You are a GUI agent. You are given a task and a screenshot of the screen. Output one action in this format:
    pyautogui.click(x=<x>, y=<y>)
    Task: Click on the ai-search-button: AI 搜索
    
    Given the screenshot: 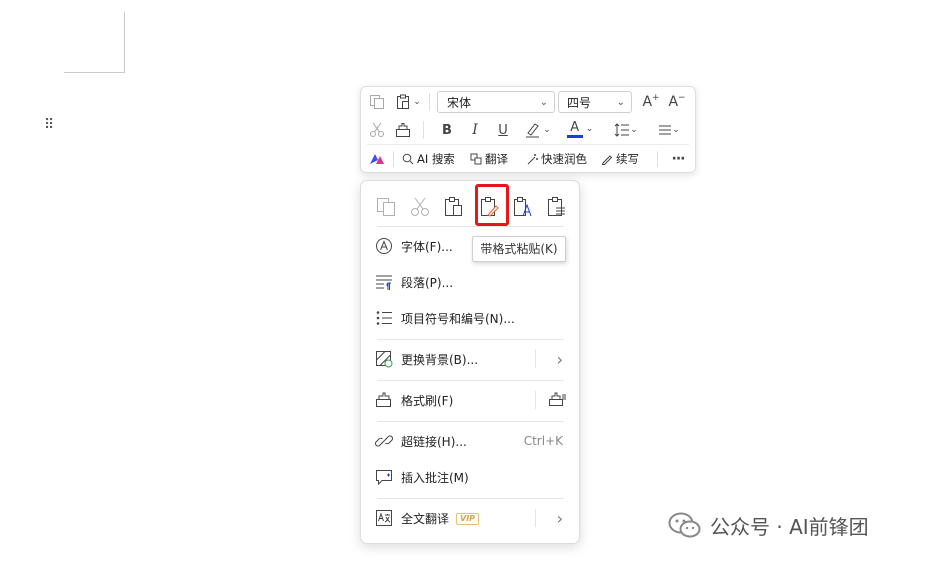 What is the action you would take?
    pyautogui.click(x=428, y=159)
    